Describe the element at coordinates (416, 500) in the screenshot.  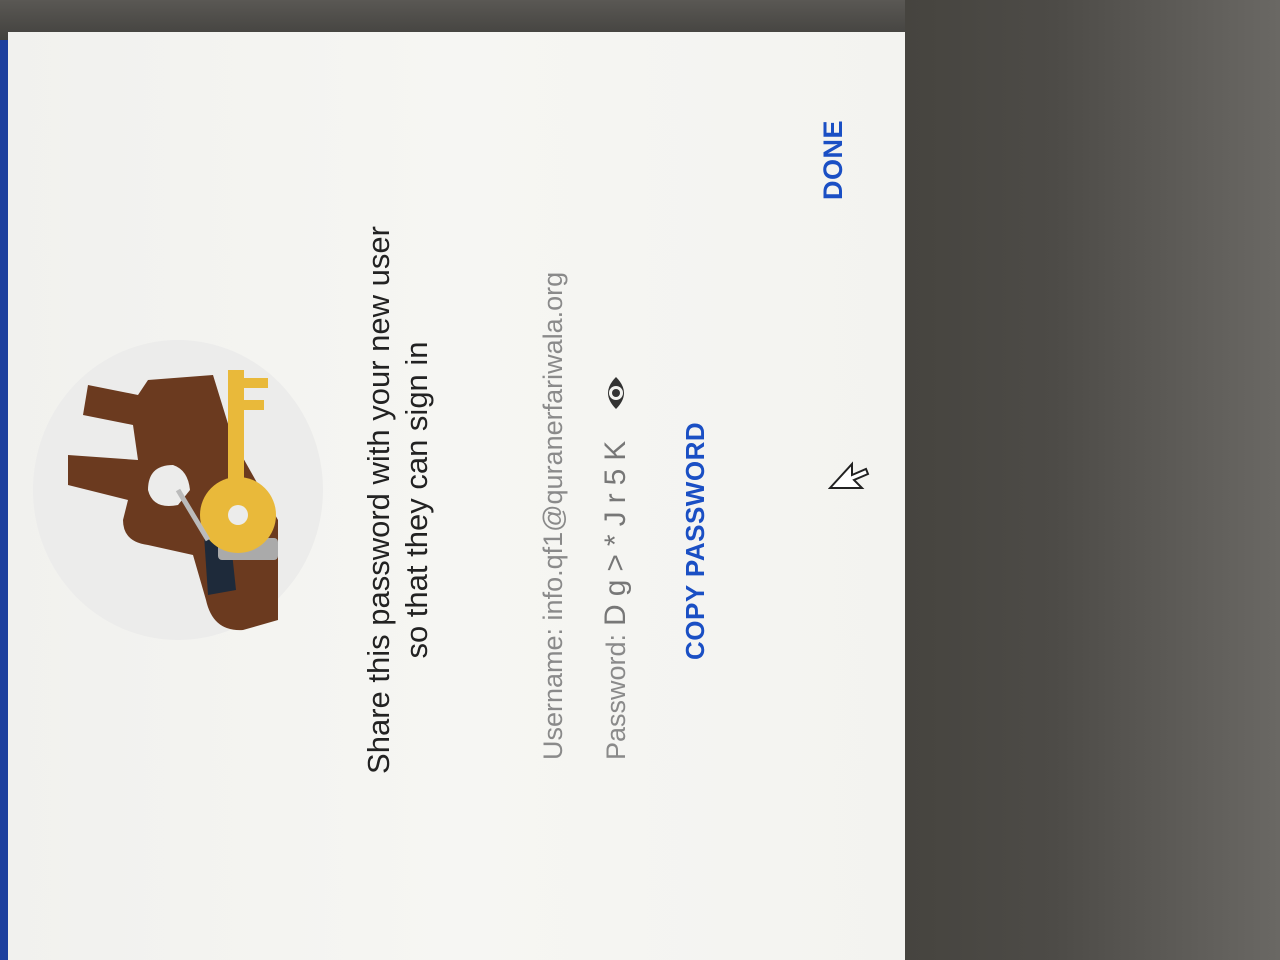
I see `message-line-2: so that they can sign in` at that location.